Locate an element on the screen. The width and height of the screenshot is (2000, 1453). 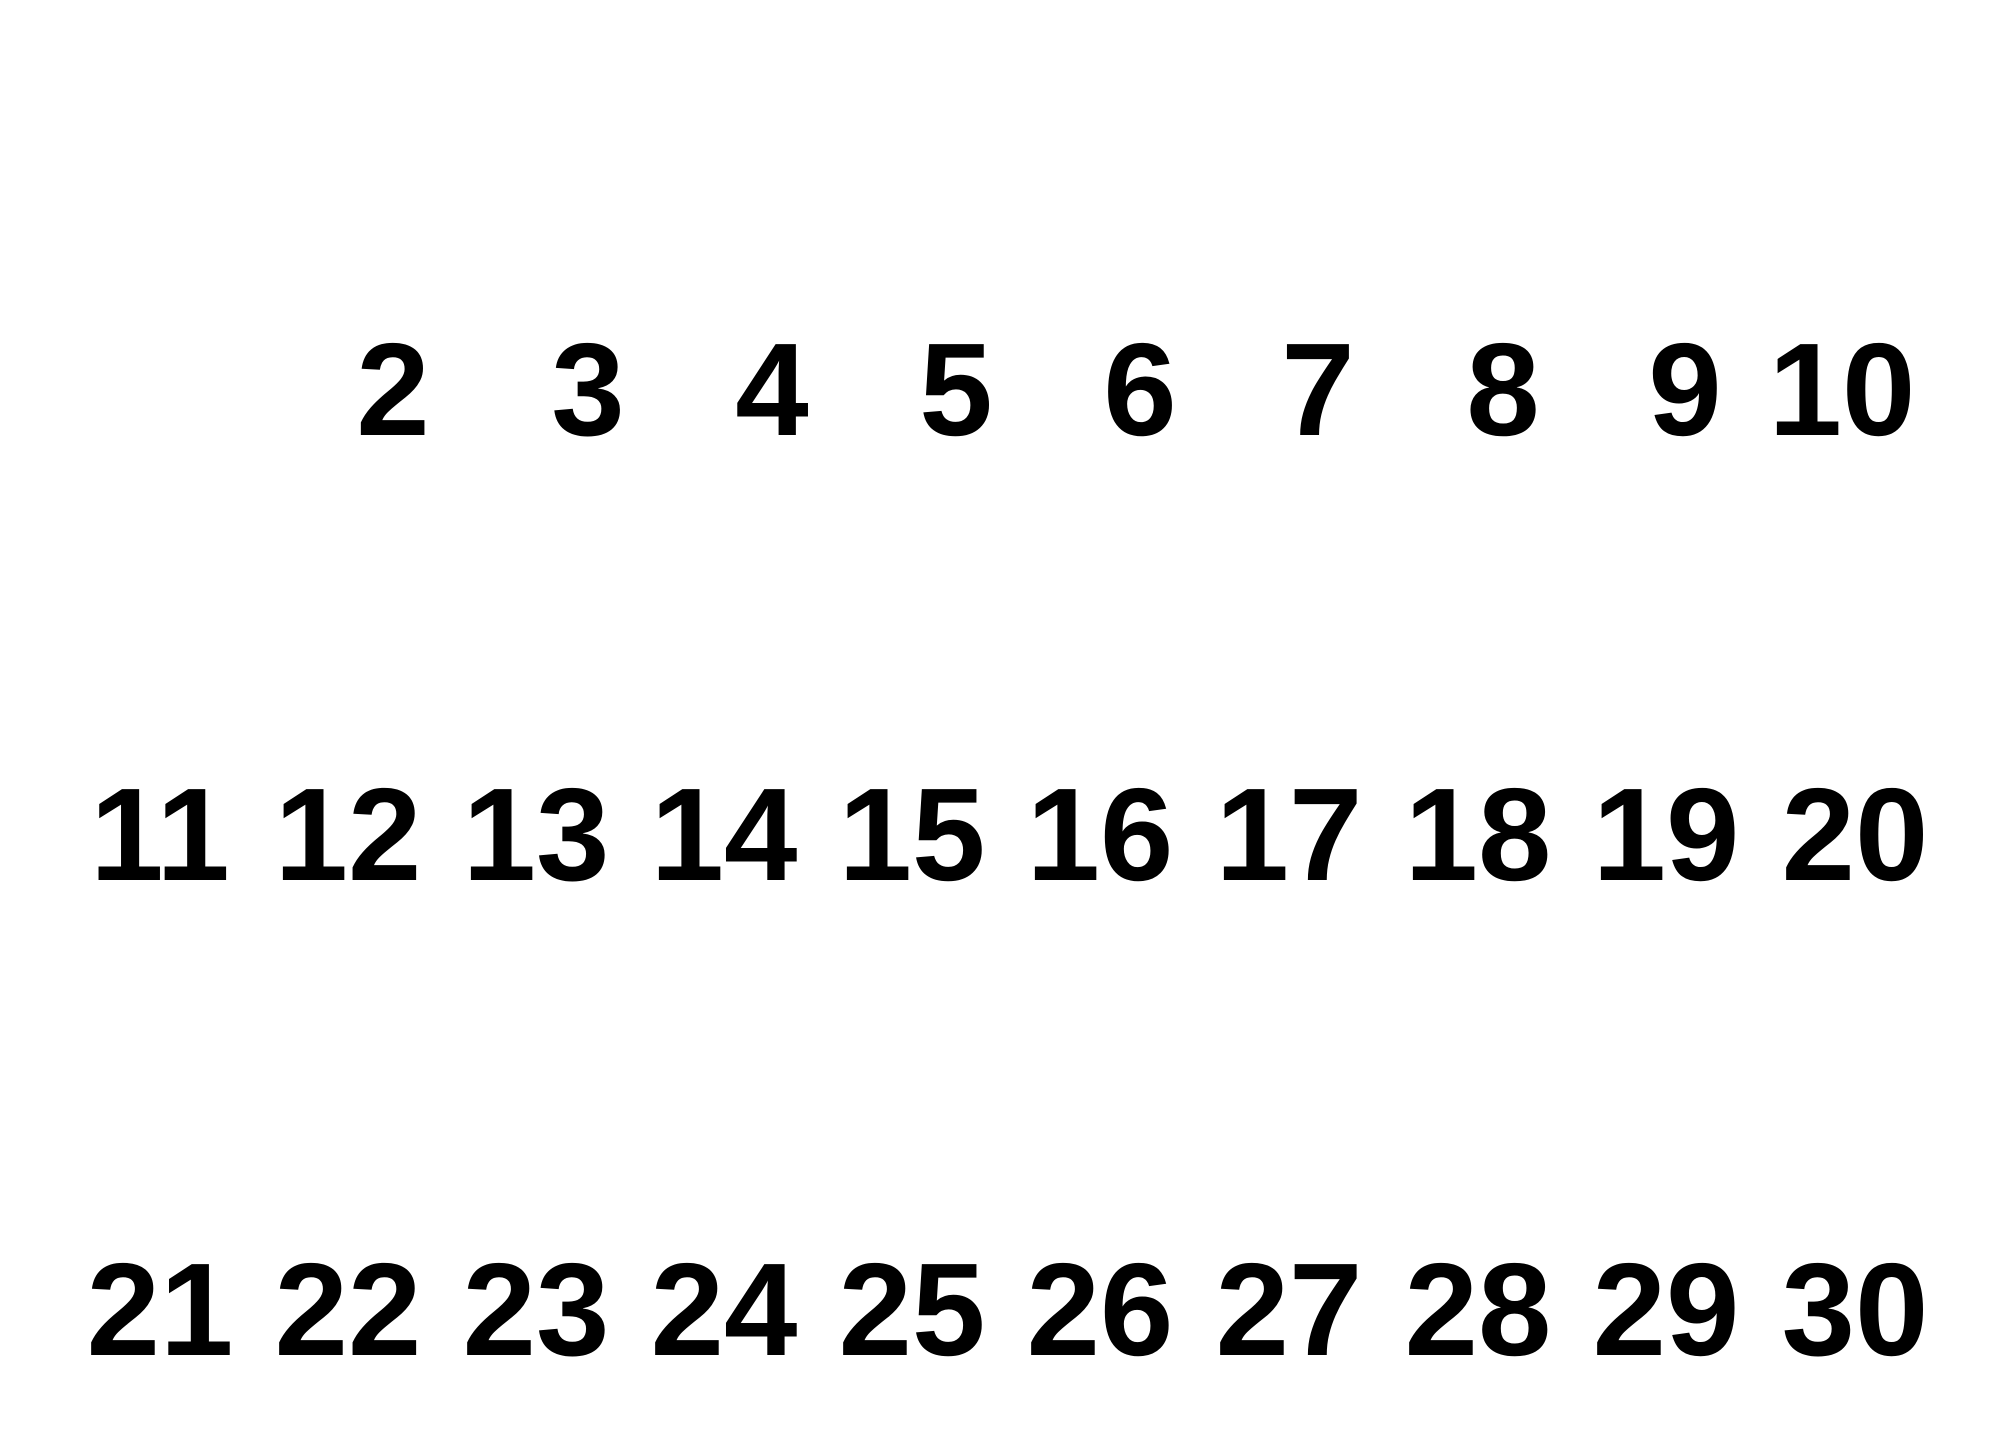
number-row-1: 2 3 4 5 6 7 8 9 10 is located at coordinates (1000, 390).